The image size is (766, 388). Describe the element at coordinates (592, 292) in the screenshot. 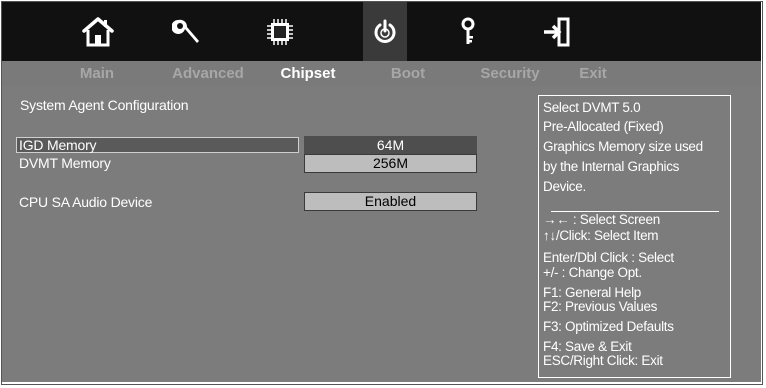

I see `help-key-line: F1: General Help` at that location.